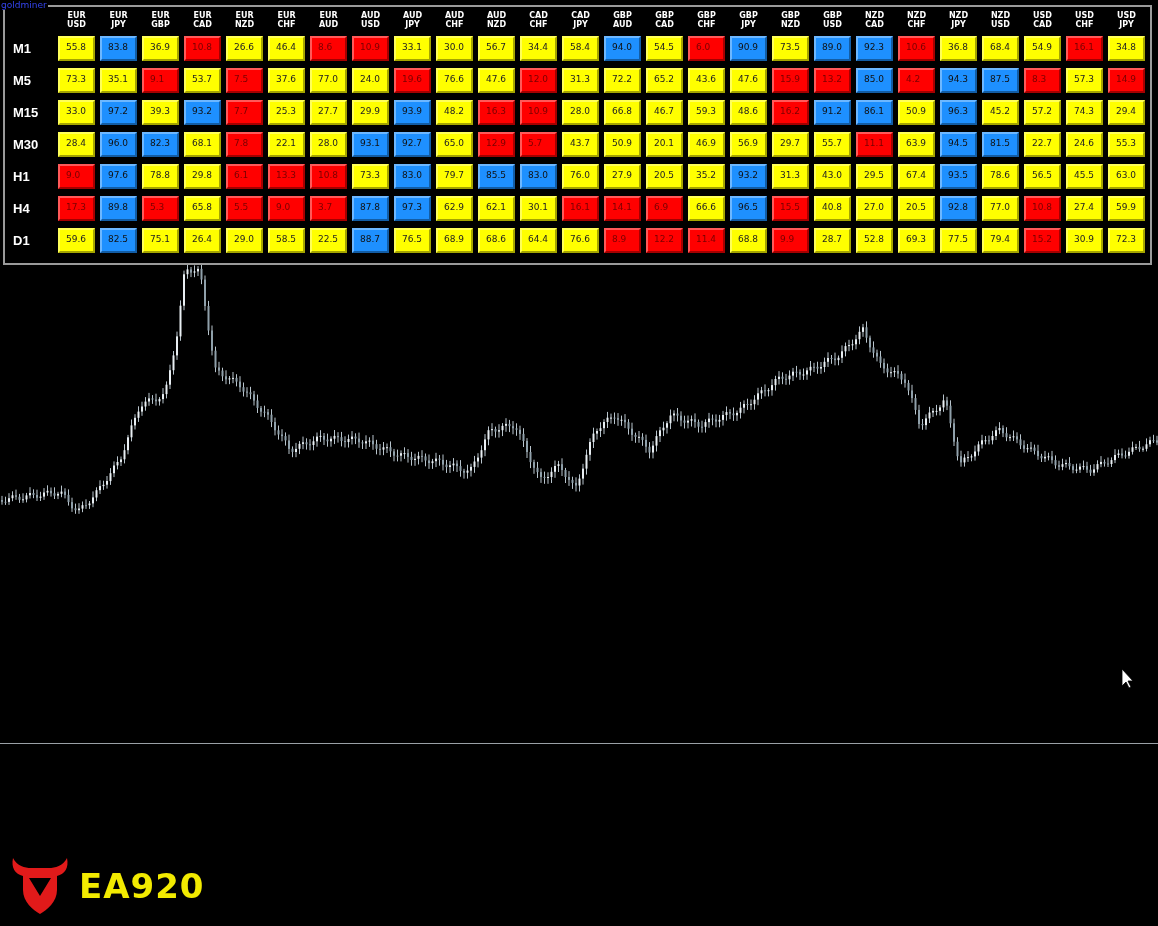 This screenshot has height=926, width=1158. Describe the element at coordinates (916, 208) in the screenshot. I see `value-cell: 20.5` at that location.